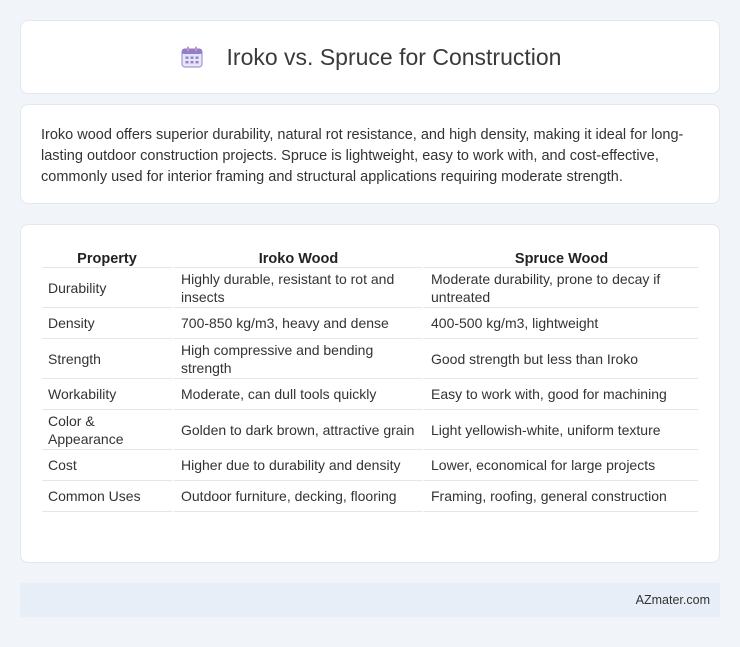  Describe the element at coordinates (297, 394) in the screenshot. I see `cell-iroko: Moderate, can dull tools quickly` at that location.